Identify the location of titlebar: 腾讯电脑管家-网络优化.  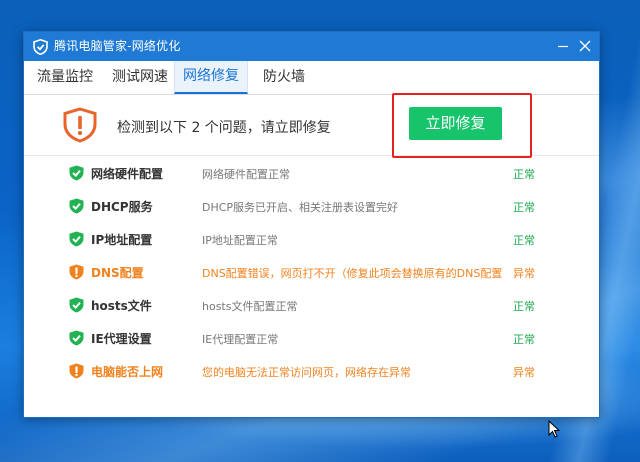
(311, 46).